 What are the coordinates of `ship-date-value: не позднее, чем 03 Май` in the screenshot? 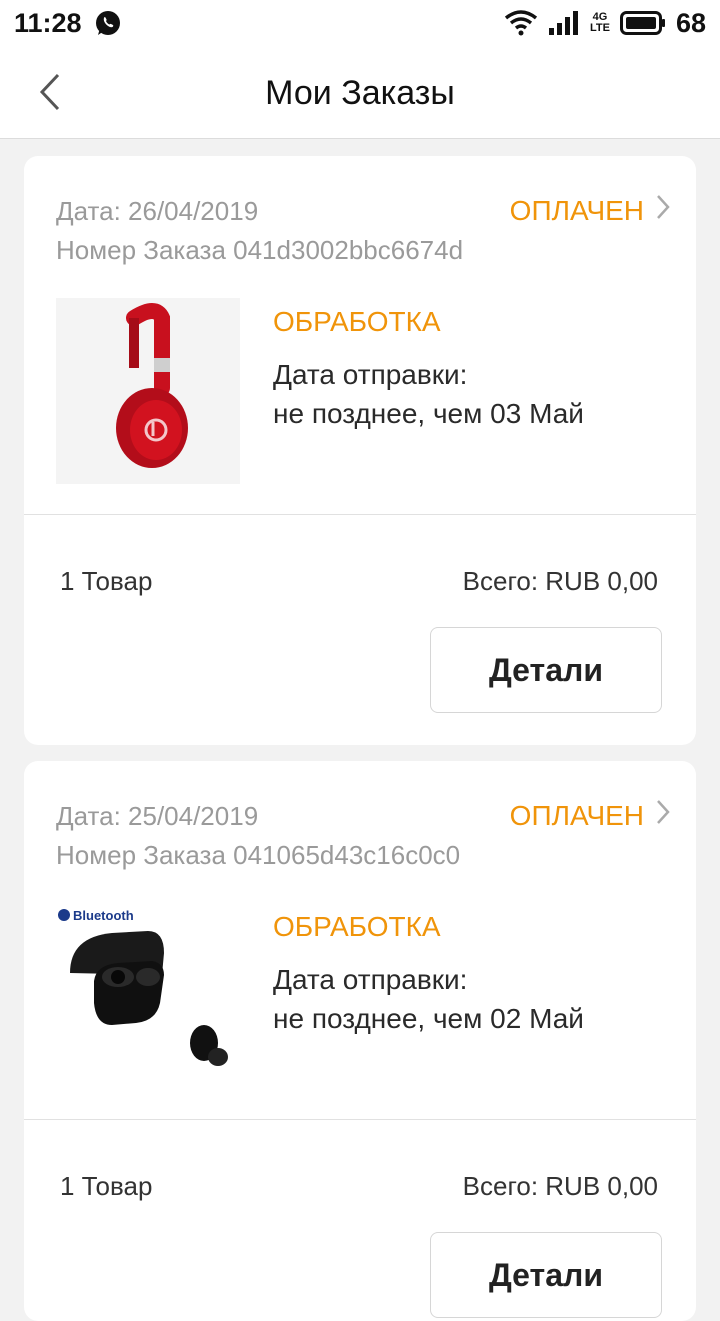 It's located at (428, 413).